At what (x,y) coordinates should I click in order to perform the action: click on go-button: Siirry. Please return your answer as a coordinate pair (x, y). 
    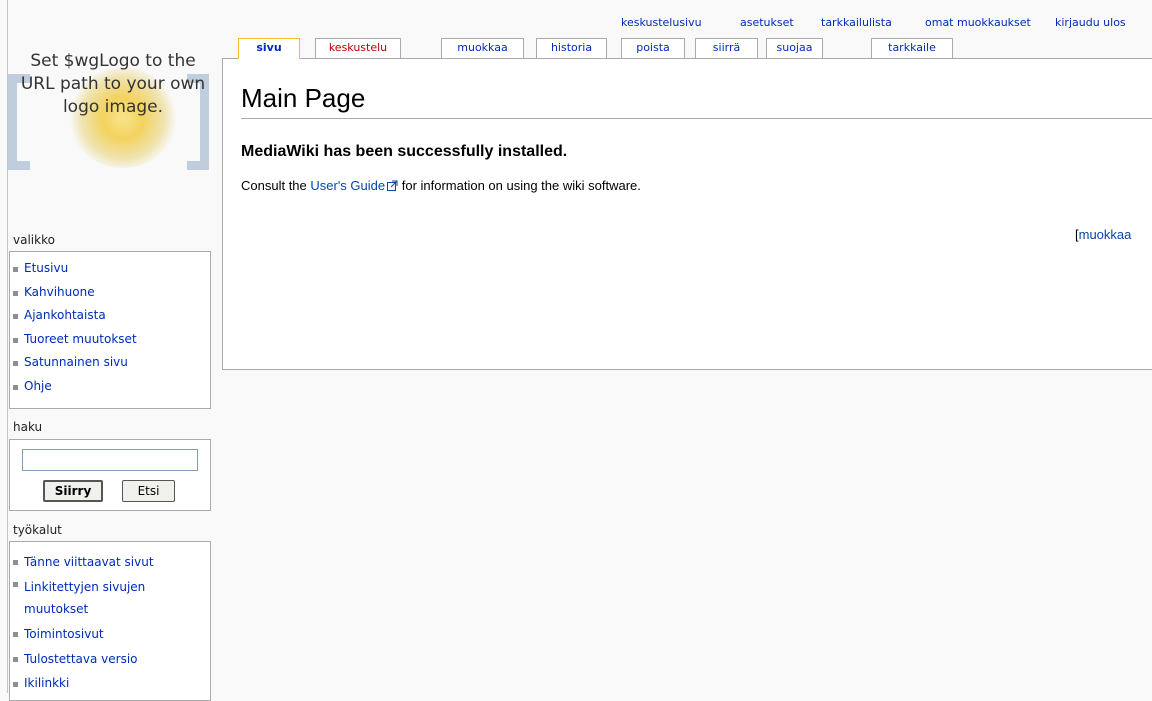
    Looking at the image, I should click on (73, 491).